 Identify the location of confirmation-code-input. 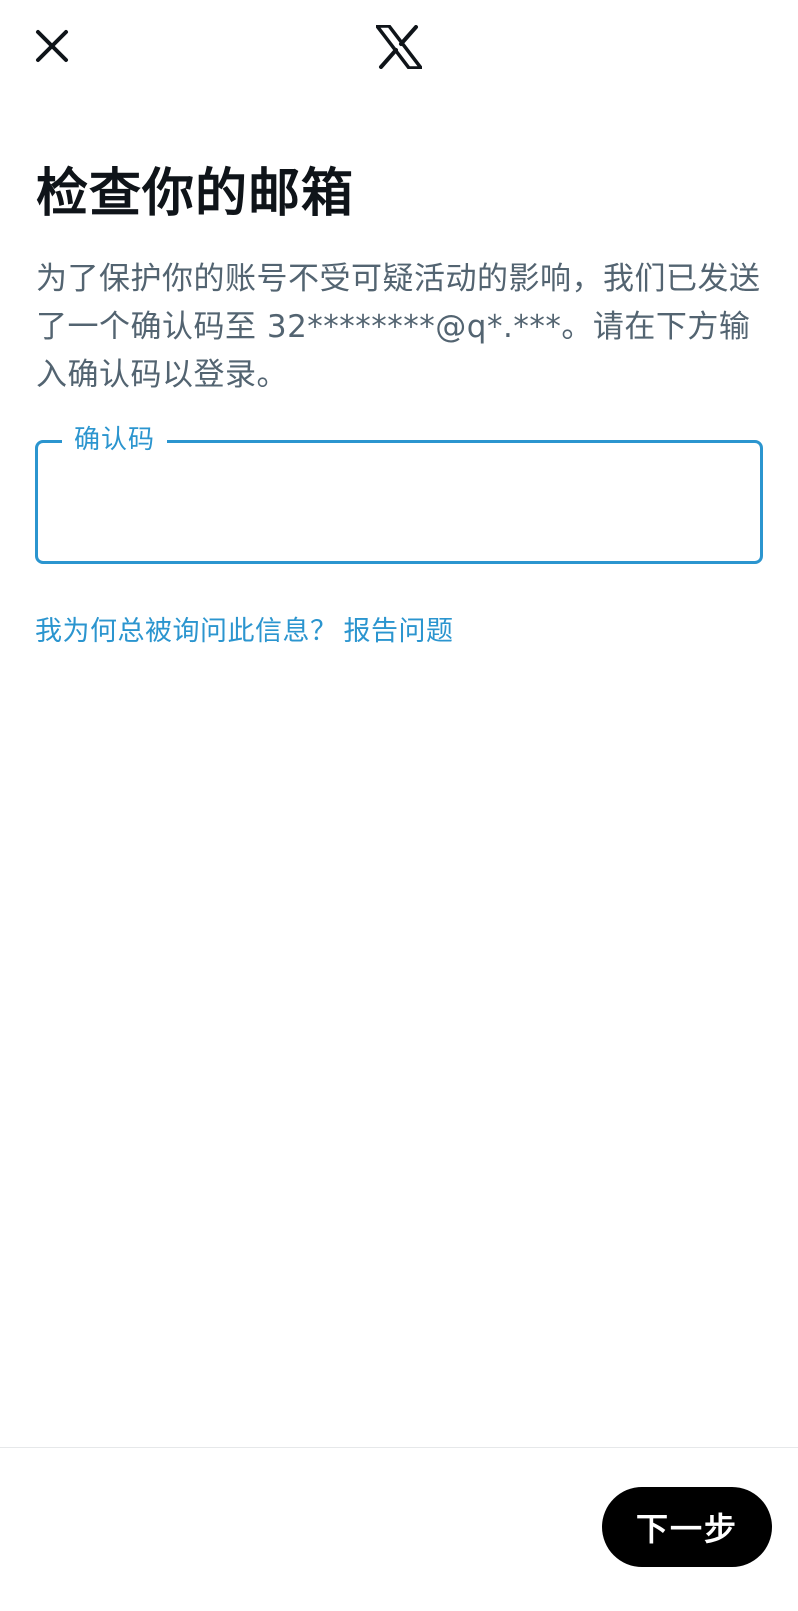
(399, 510).